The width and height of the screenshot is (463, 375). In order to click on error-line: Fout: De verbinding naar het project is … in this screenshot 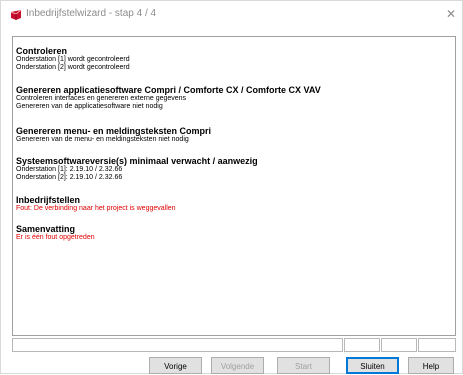, I will do `click(96, 208)`.